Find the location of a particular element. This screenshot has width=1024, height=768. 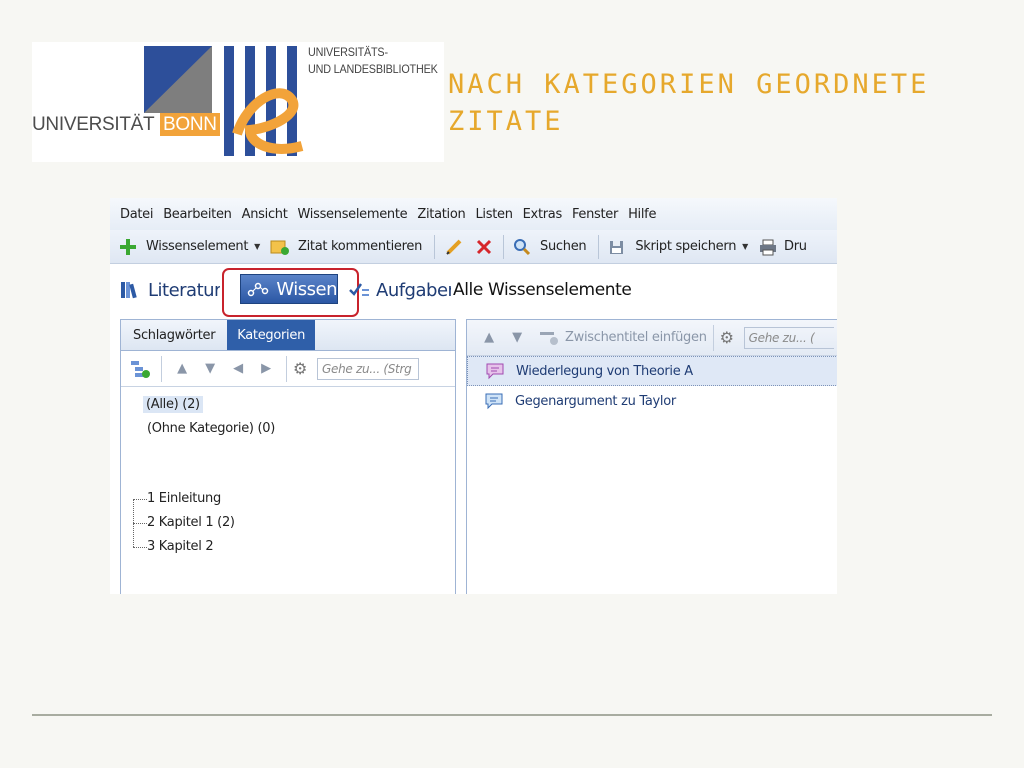

category-panel-tabs: Schlagwörter Kategorien is located at coordinates (288, 335).